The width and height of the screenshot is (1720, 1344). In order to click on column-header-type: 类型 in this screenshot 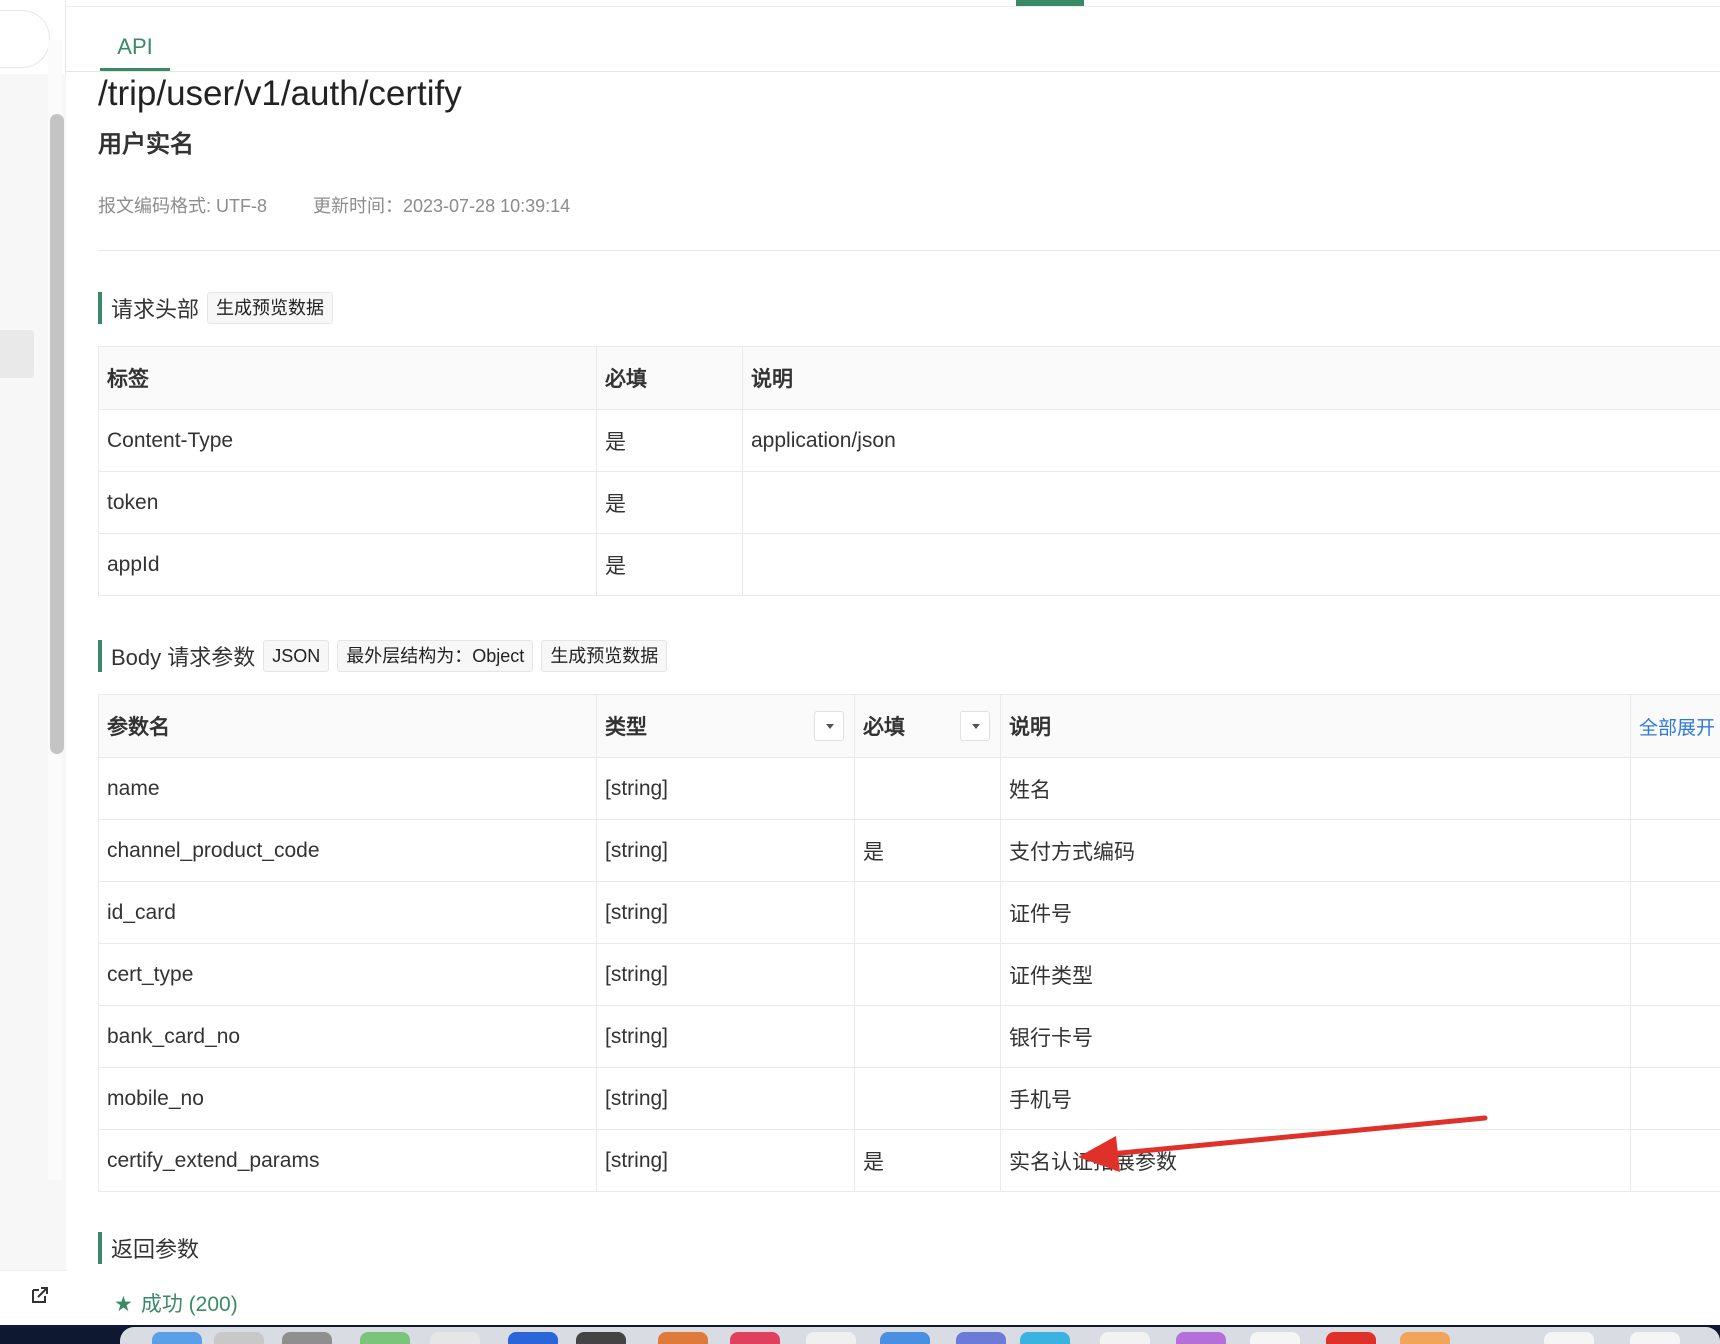, I will do `click(725, 726)`.